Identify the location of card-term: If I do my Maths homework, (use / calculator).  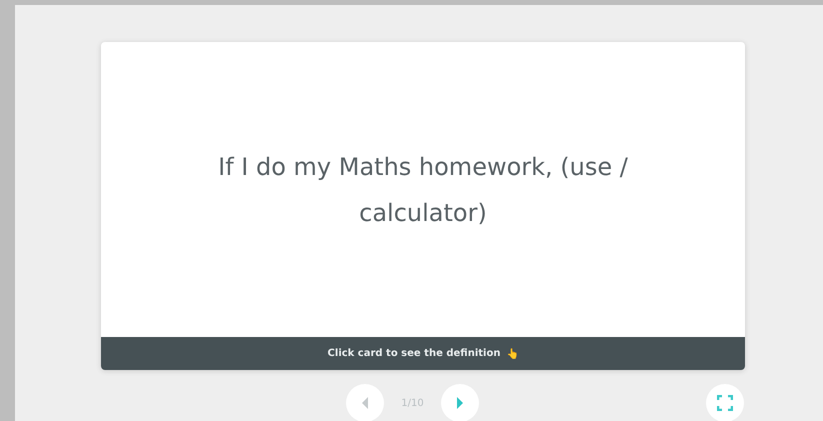
(423, 190).